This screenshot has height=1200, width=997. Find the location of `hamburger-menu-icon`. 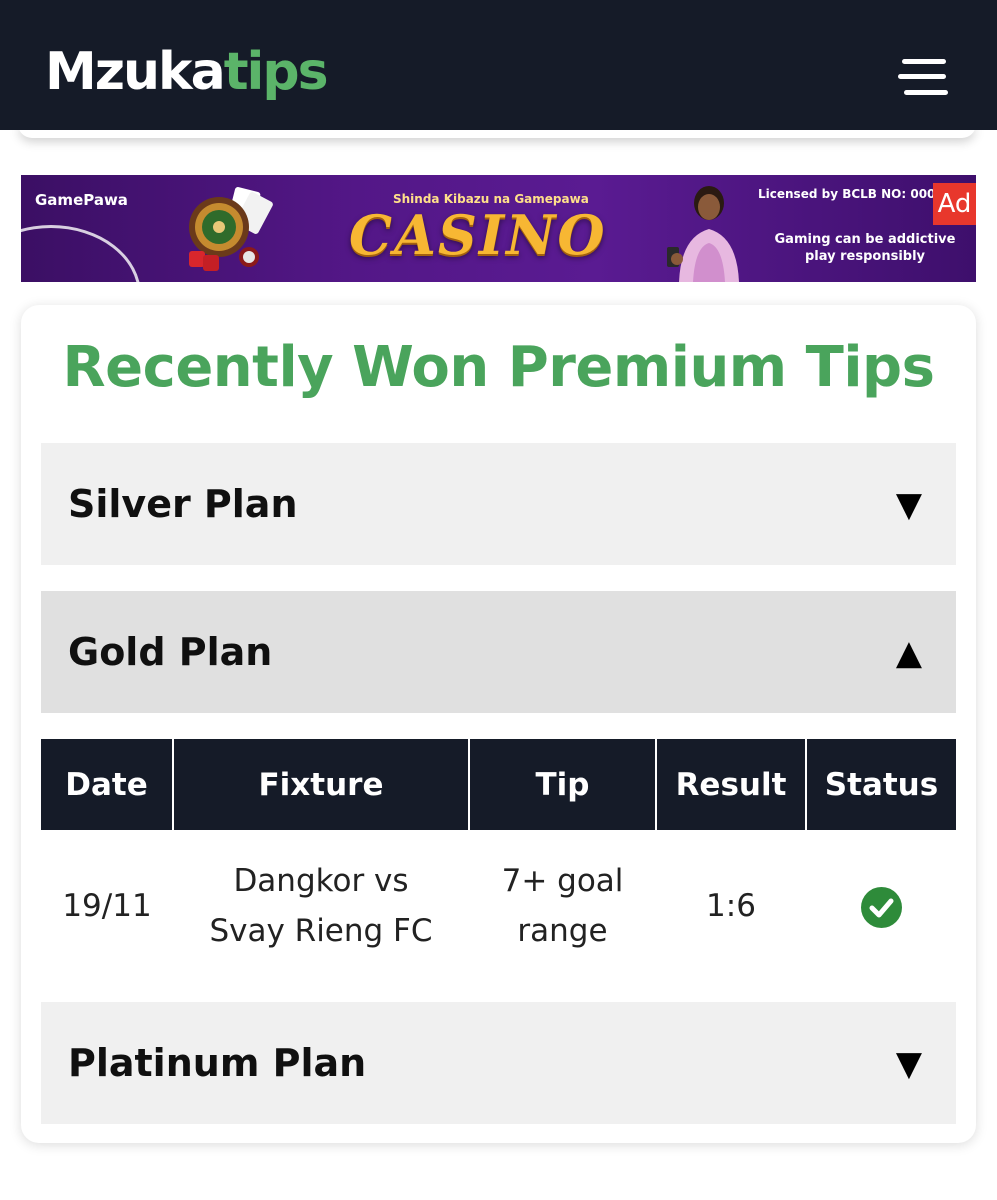

hamburger-menu-icon is located at coordinates (924, 78).